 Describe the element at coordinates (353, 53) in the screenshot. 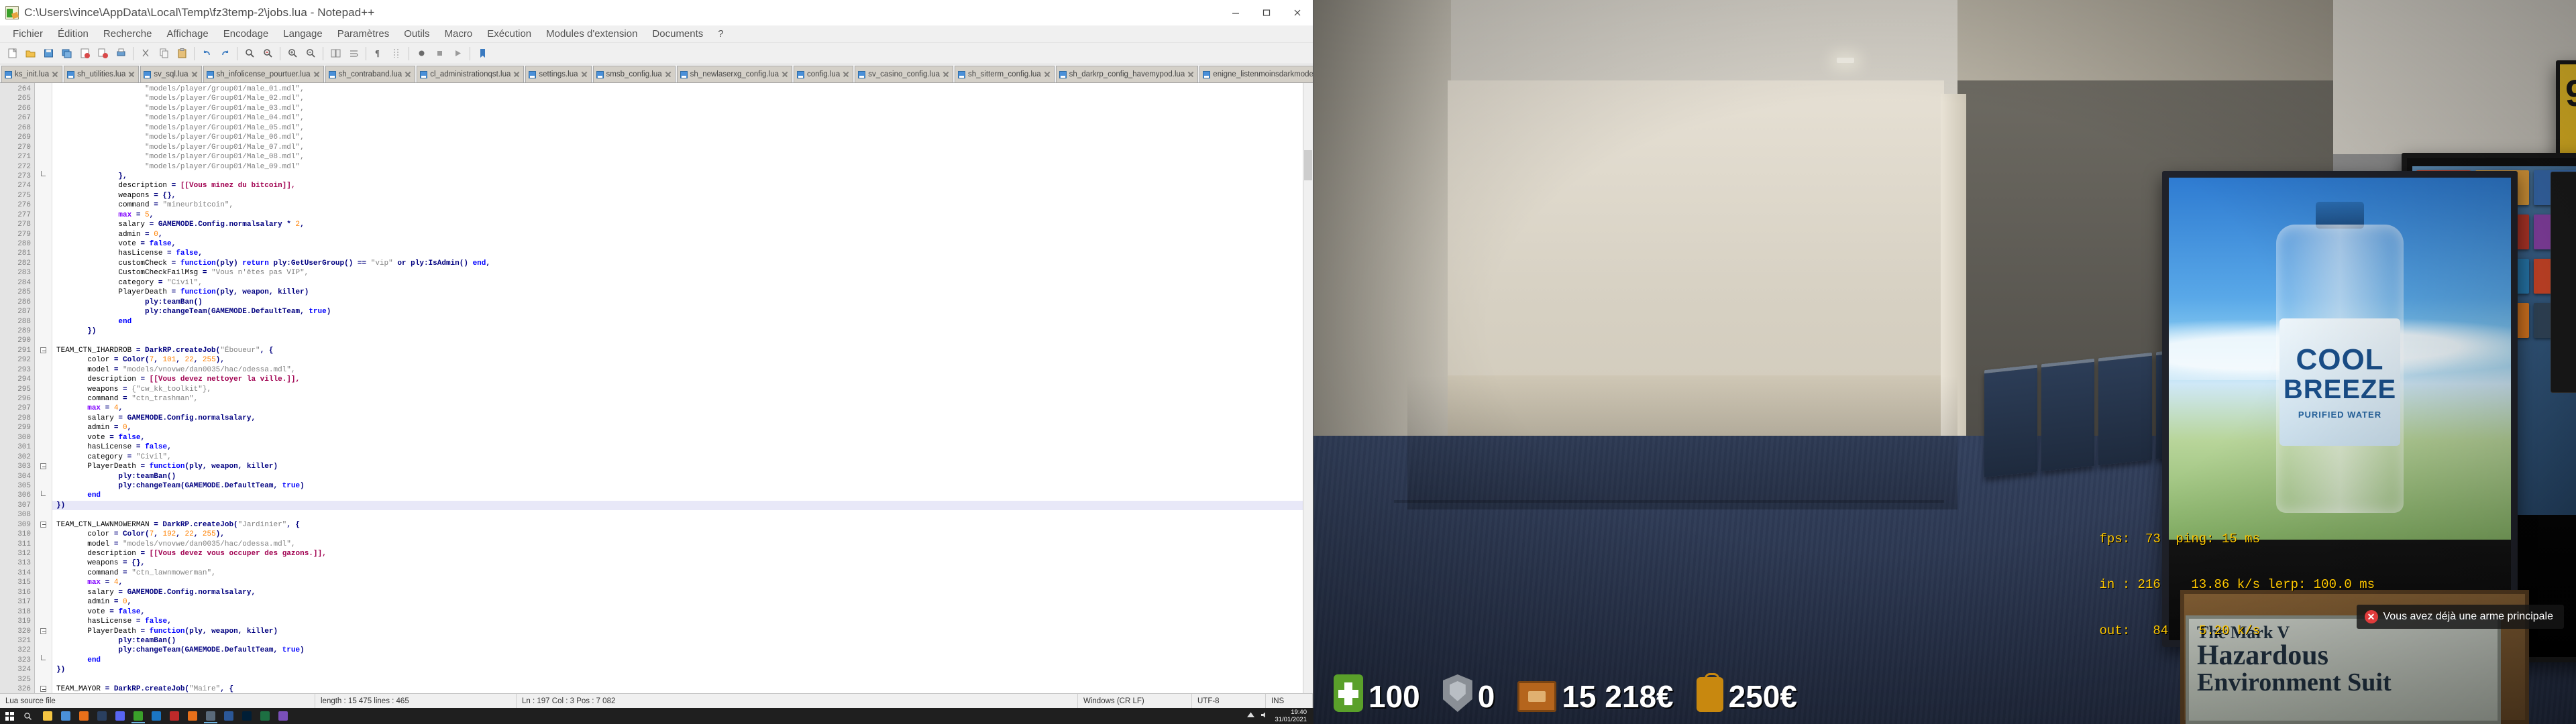

I see `word-wrap-icon` at that location.